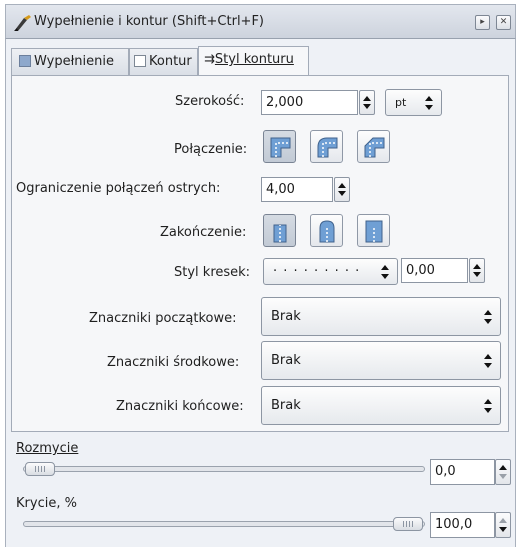  Describe the element at coordinates (211, 149) in the screenshot. I see `join-label: Połączenie:` at that location.